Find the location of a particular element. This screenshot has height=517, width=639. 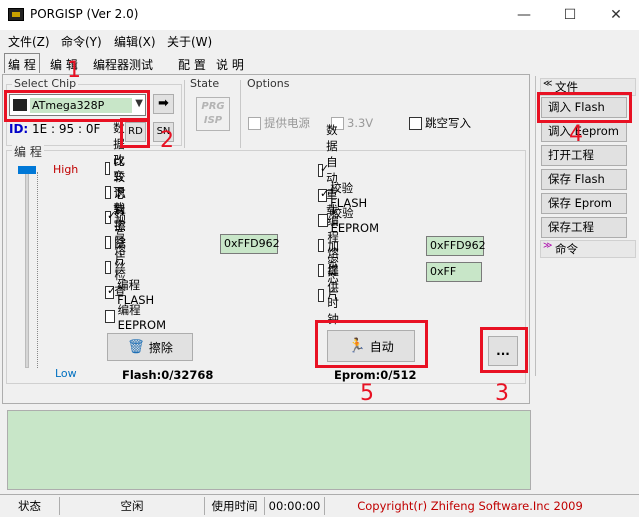

priority-slider-thumb is located at coordinates (27, 170).